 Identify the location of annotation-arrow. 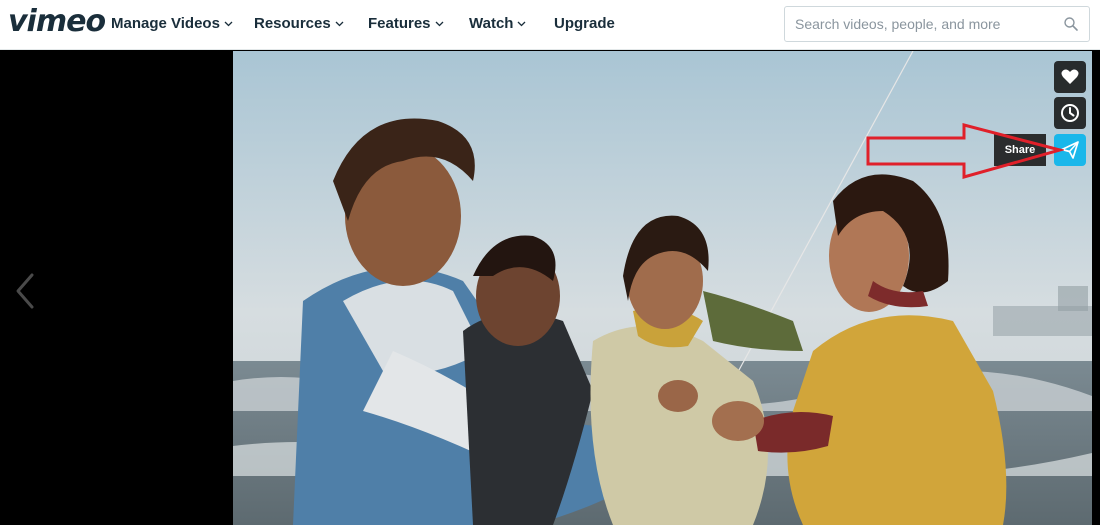
(965, 151).